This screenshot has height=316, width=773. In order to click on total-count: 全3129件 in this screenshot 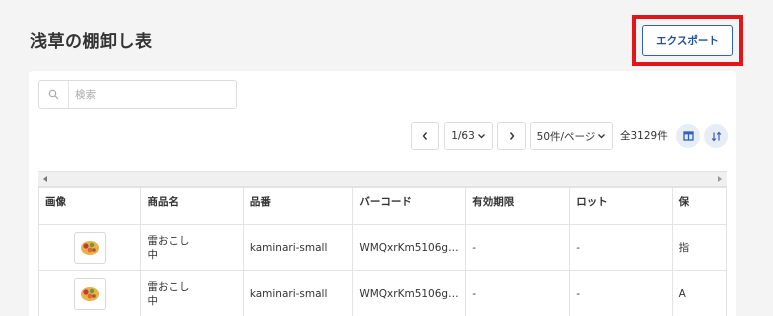, I will do `click(644, 136)`.